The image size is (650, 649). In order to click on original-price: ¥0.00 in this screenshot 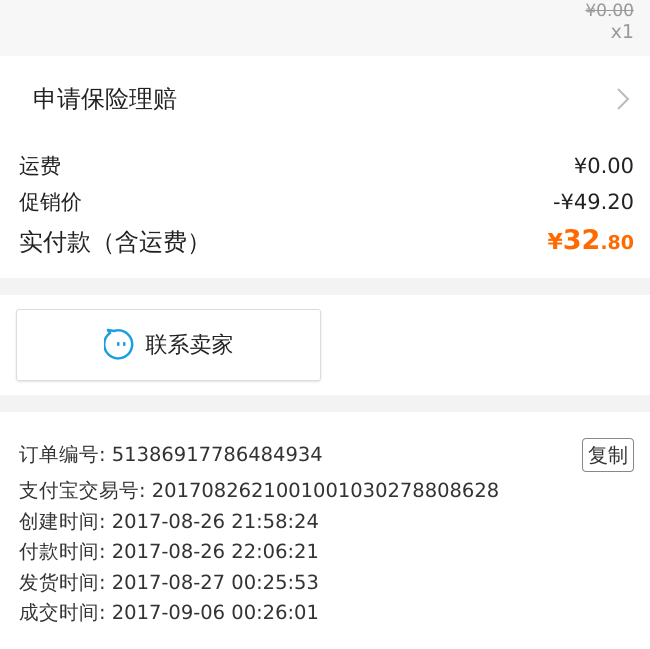, I will do `click(609, 11)`.